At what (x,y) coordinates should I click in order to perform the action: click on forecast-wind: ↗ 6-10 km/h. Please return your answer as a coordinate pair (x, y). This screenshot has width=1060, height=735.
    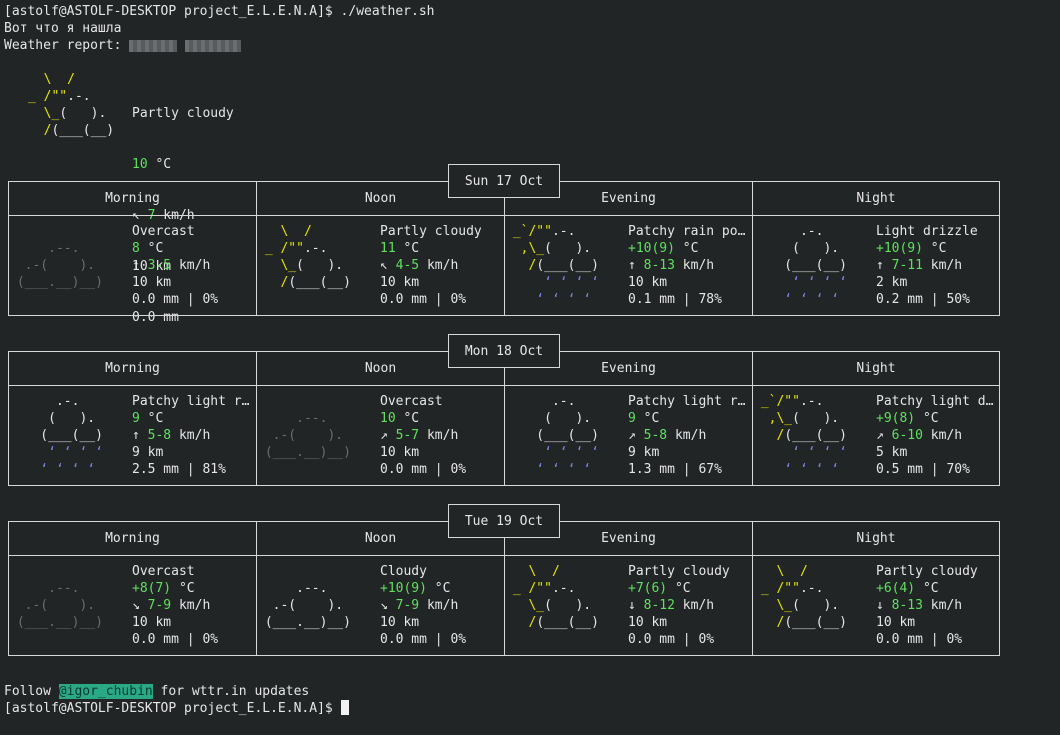
    Looking at the image, I should click on (919, 435).